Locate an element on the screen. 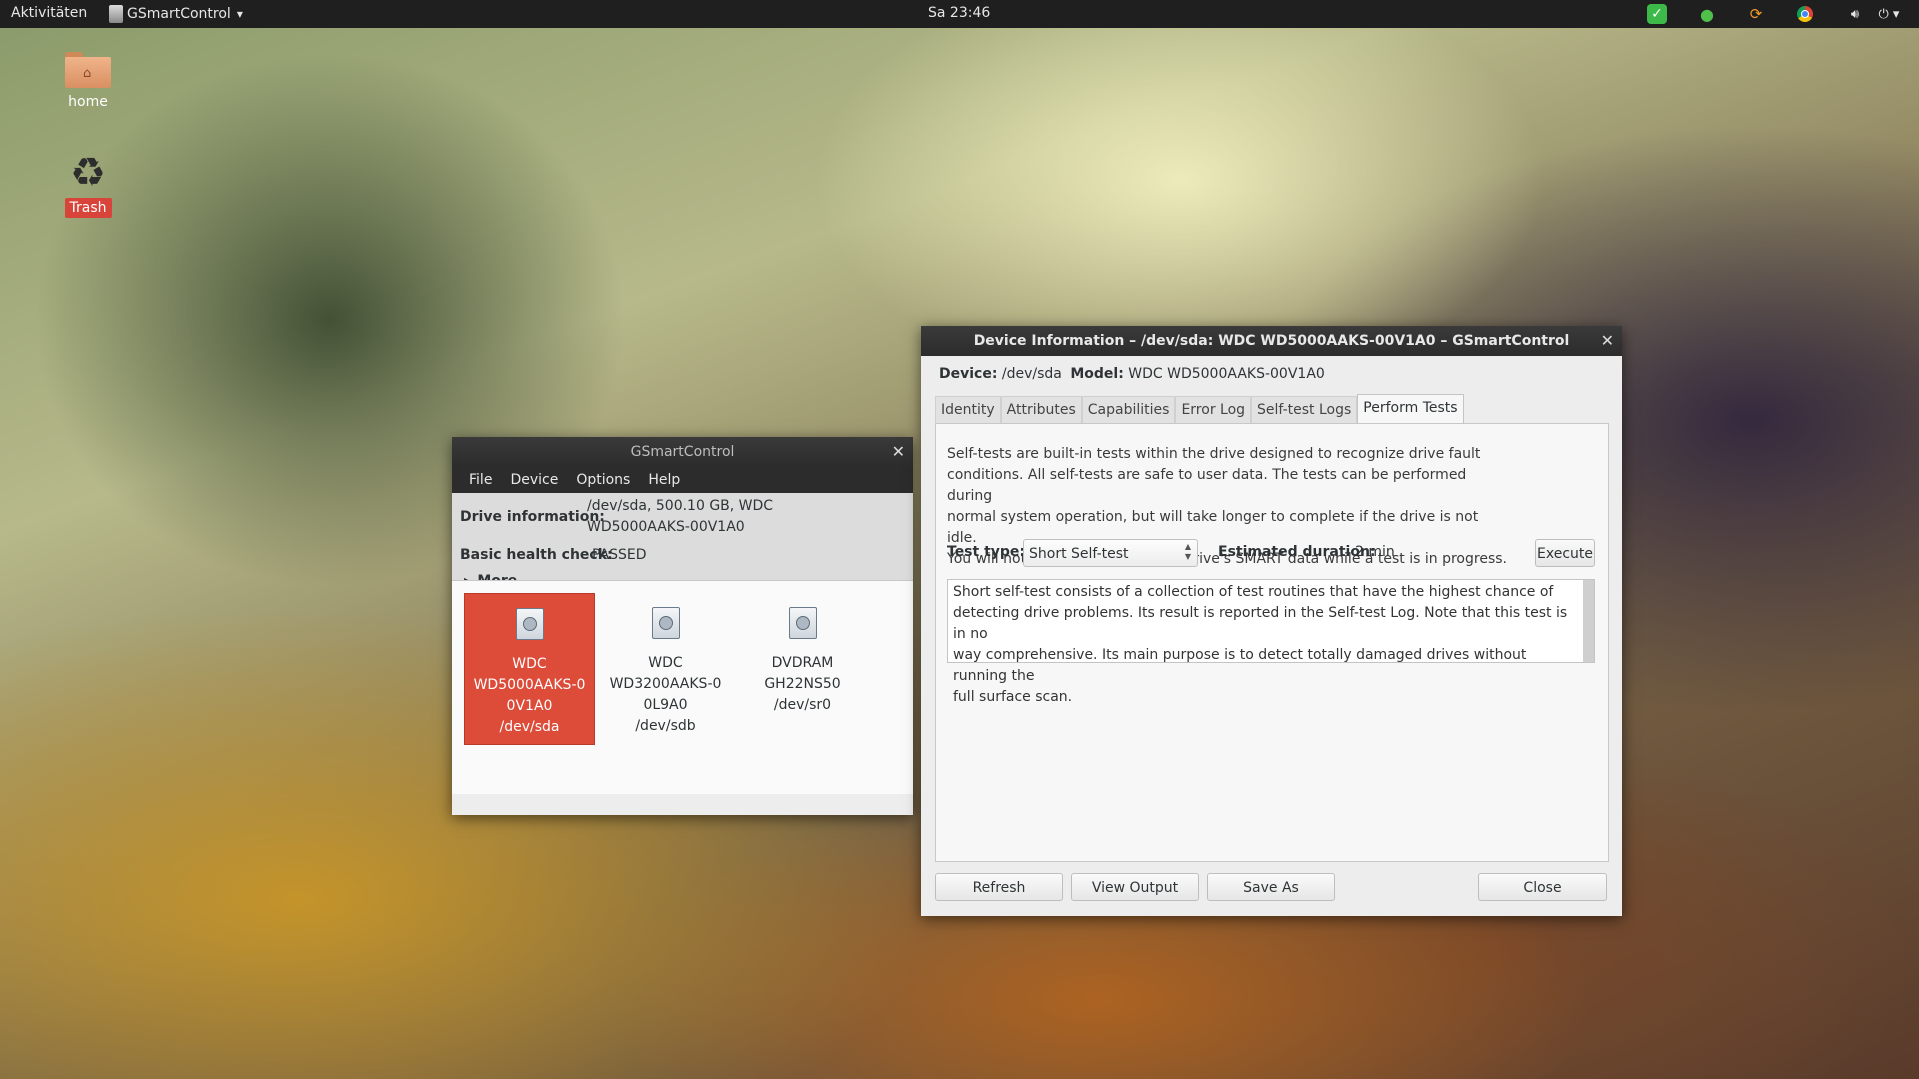  app-menu-label: GSmartControl is located at coordinates (179, 14).